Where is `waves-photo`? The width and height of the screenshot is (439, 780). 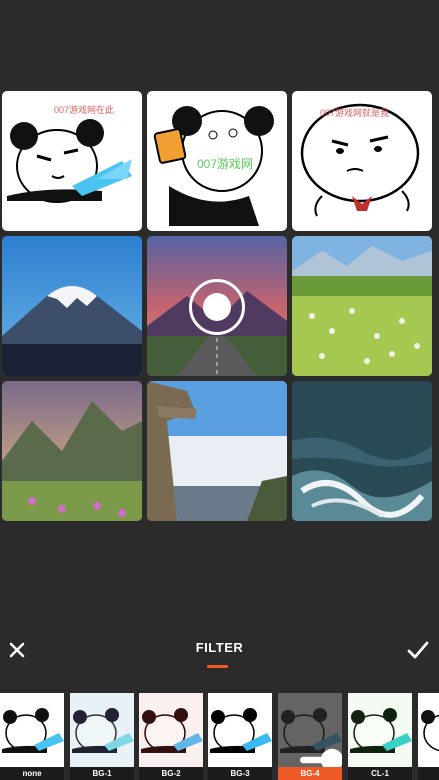 waves-photo is located at coordinates (362, 451).